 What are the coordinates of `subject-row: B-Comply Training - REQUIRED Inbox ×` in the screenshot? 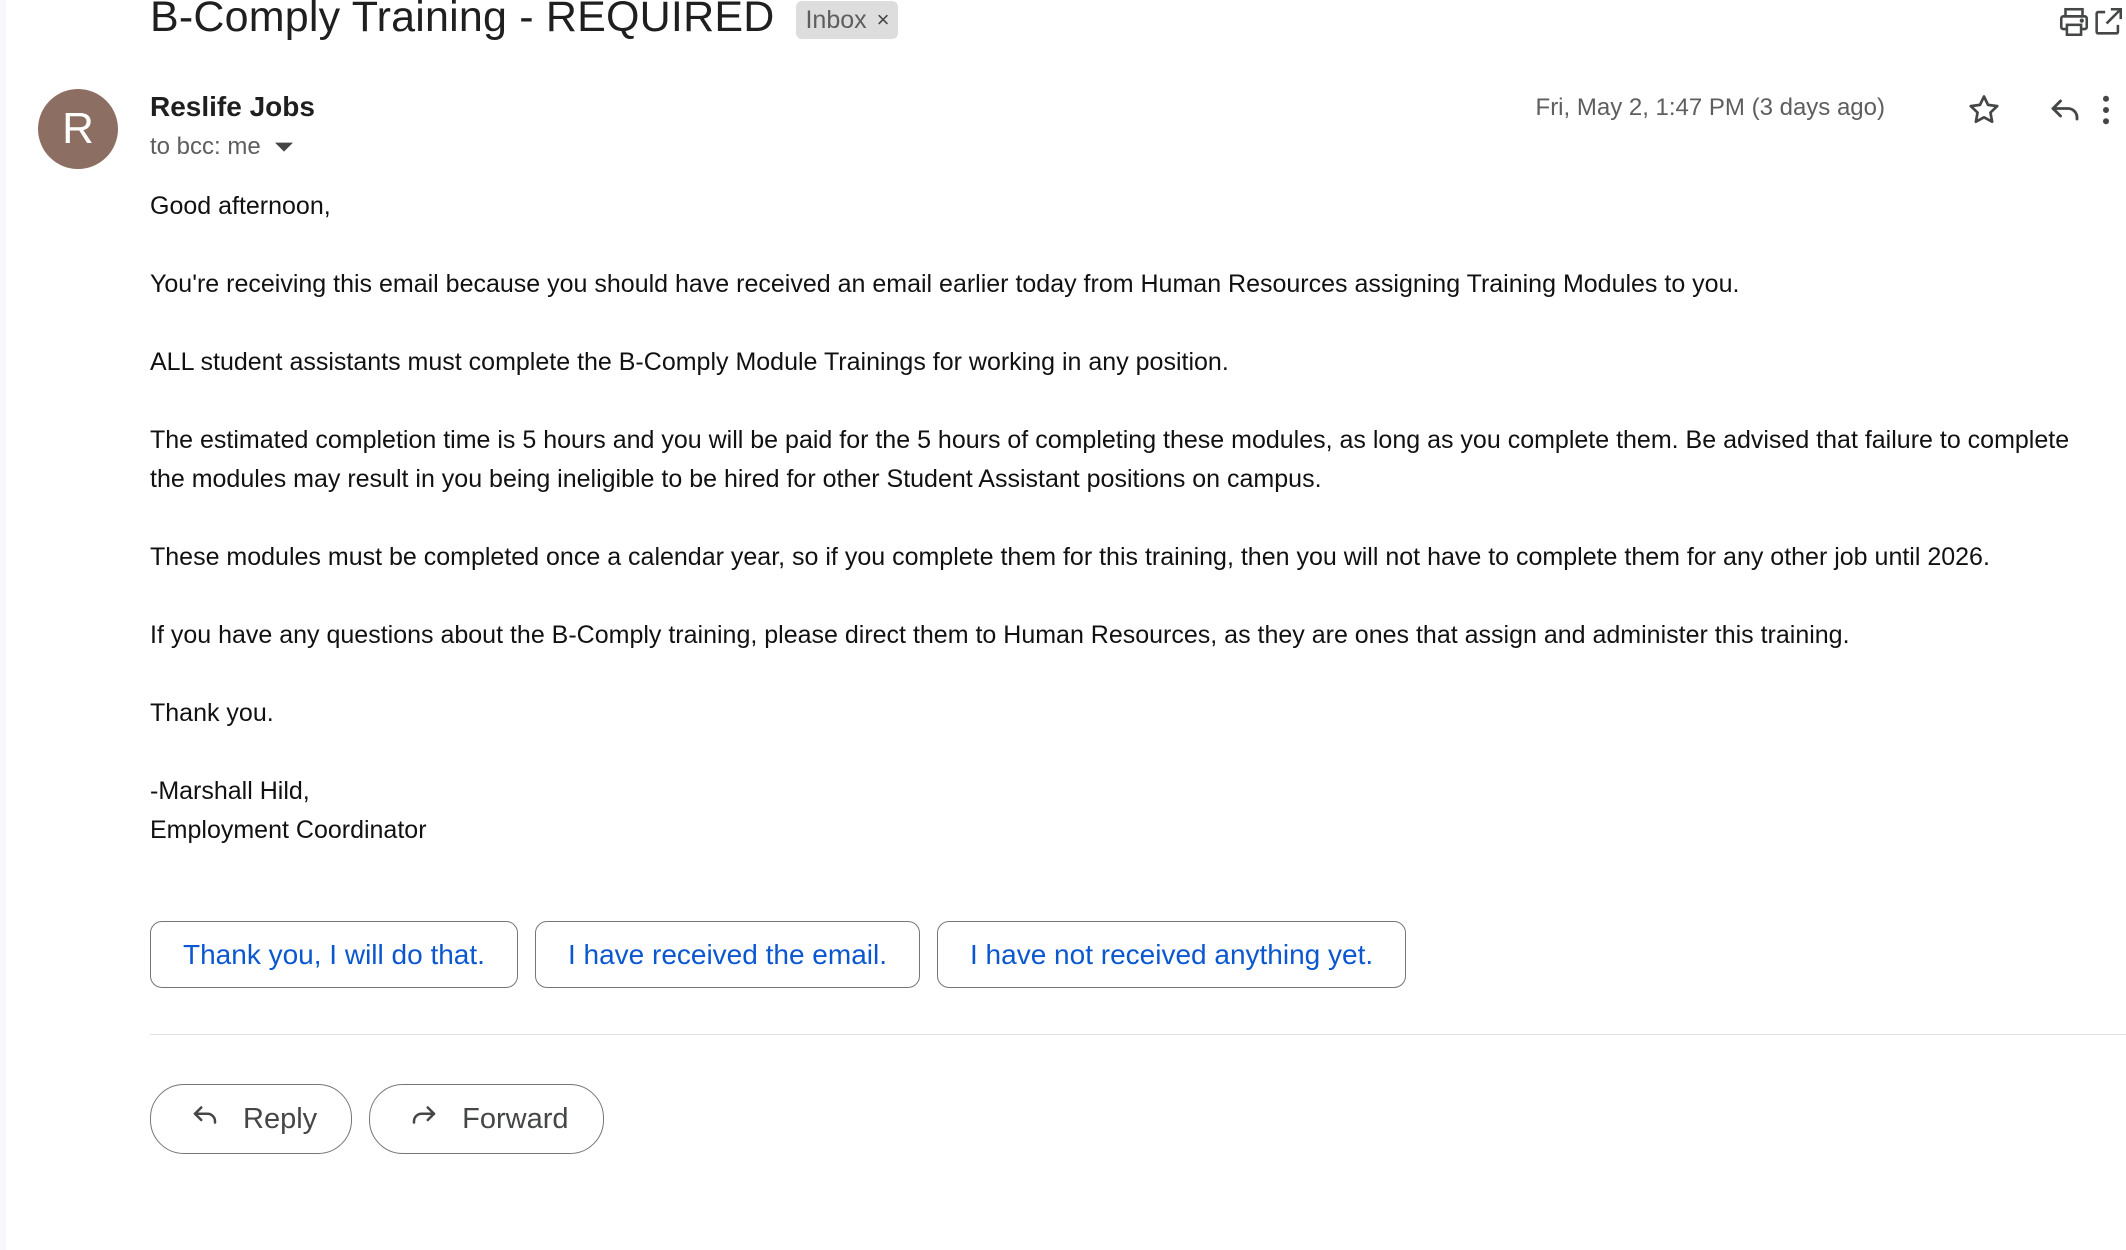 It's located at (524, 26).